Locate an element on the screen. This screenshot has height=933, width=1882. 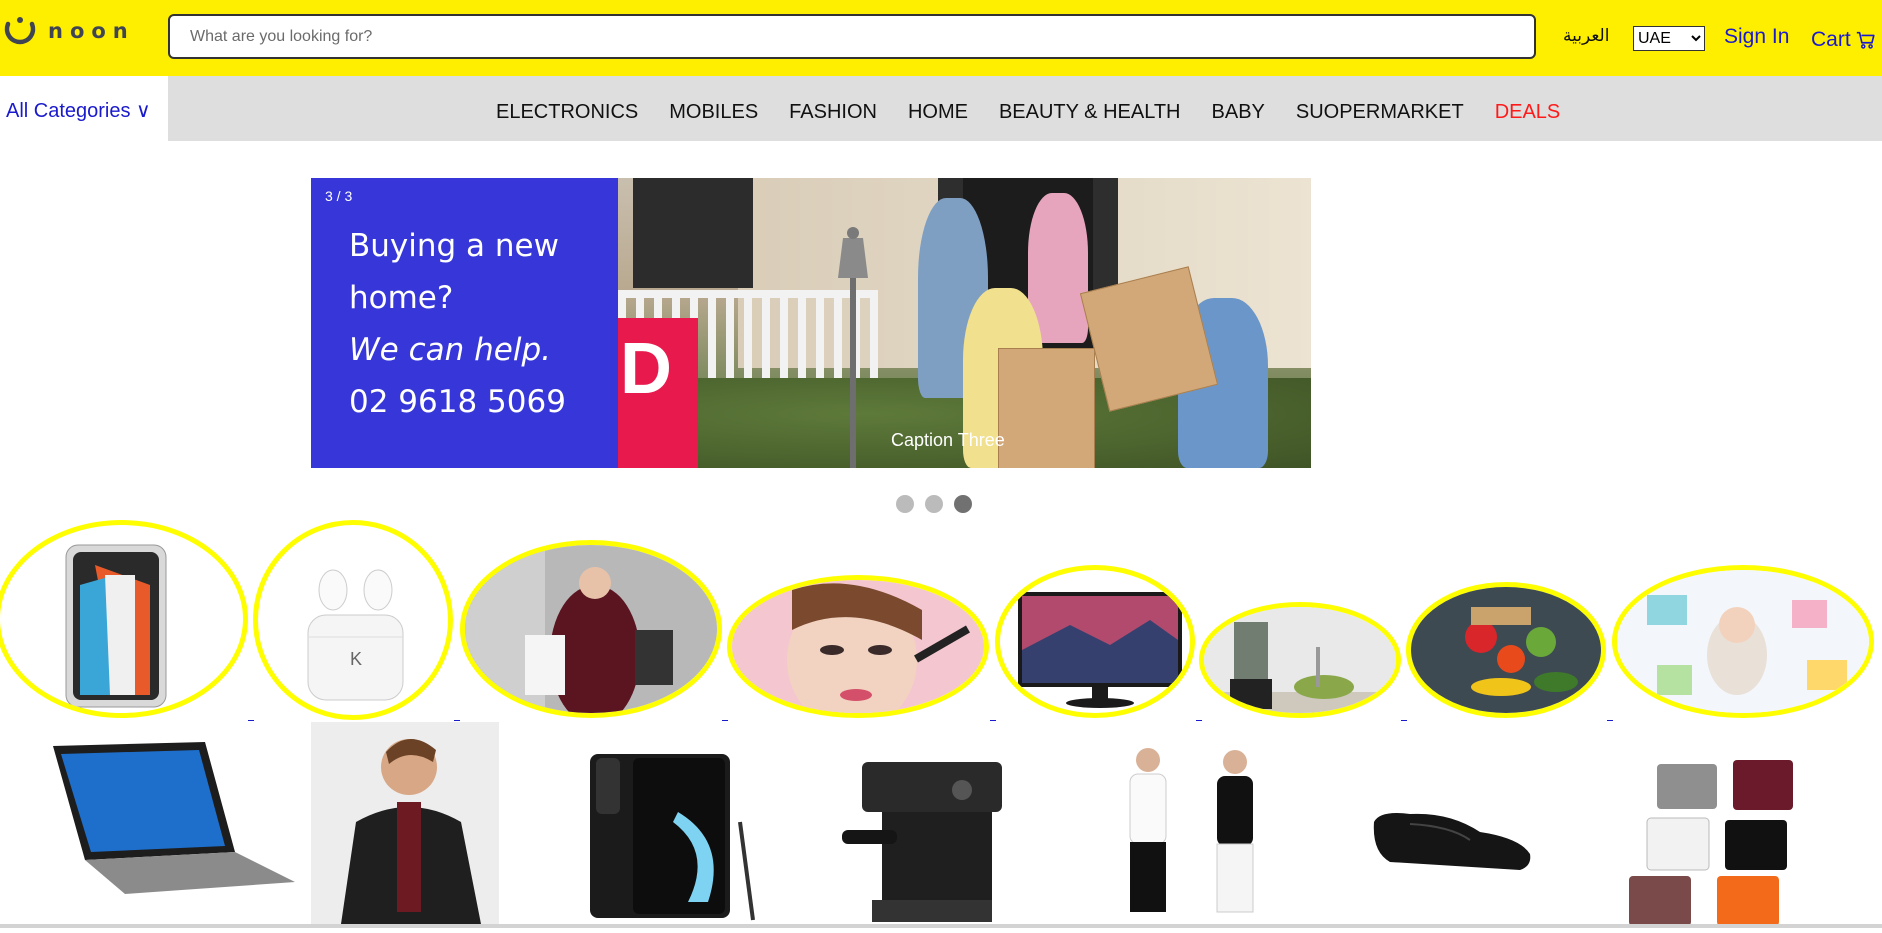
jacket-icon is located at coordinates (411, 831).